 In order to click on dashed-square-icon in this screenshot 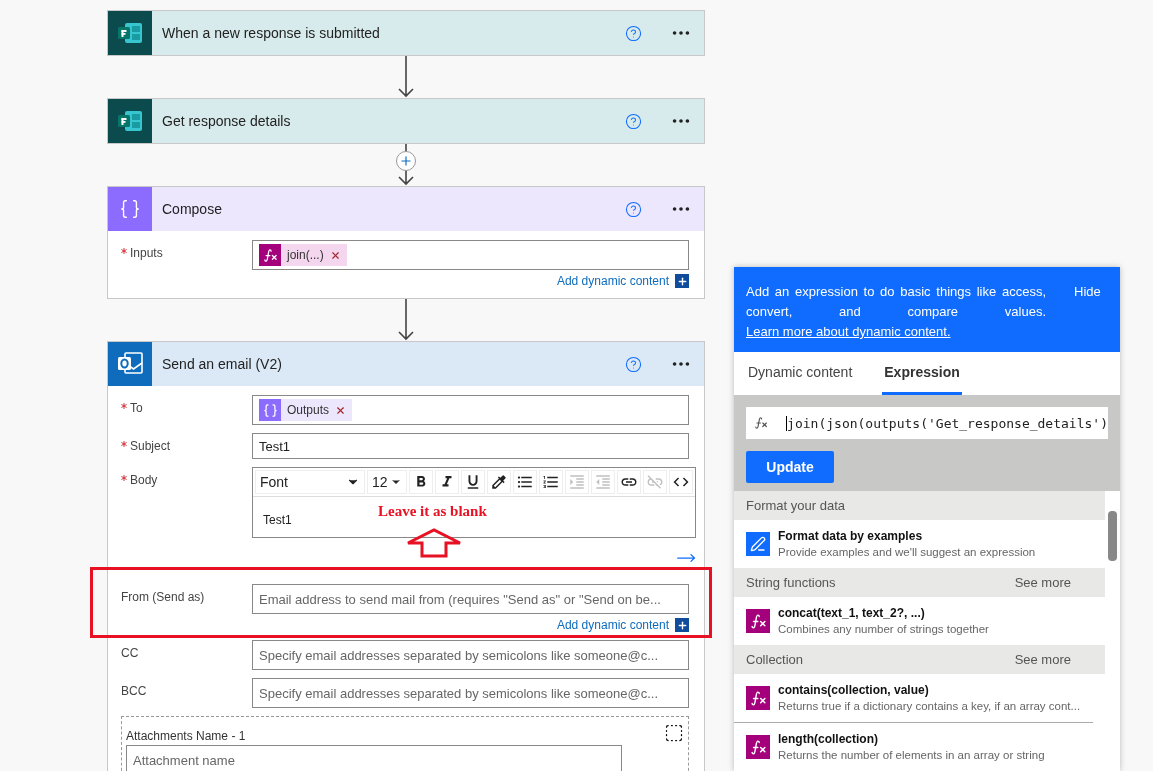, I will do `click(674, 733)`.